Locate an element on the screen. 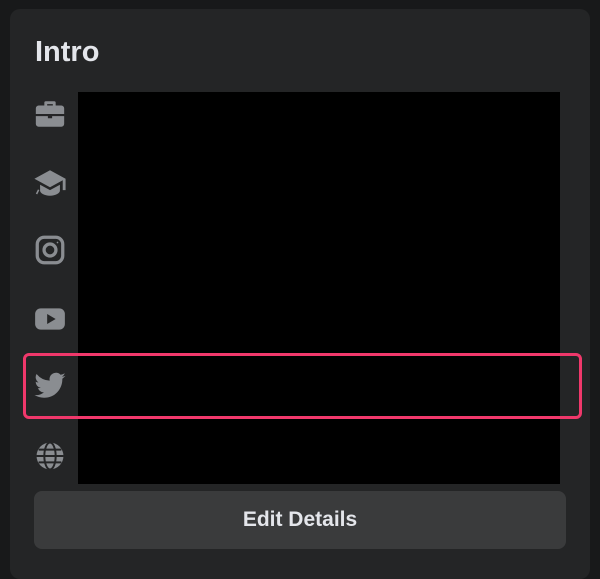 Image resolution: width=600 pixels, height=579 pixels. briefcase-icon is located at coordinates (50, 114).